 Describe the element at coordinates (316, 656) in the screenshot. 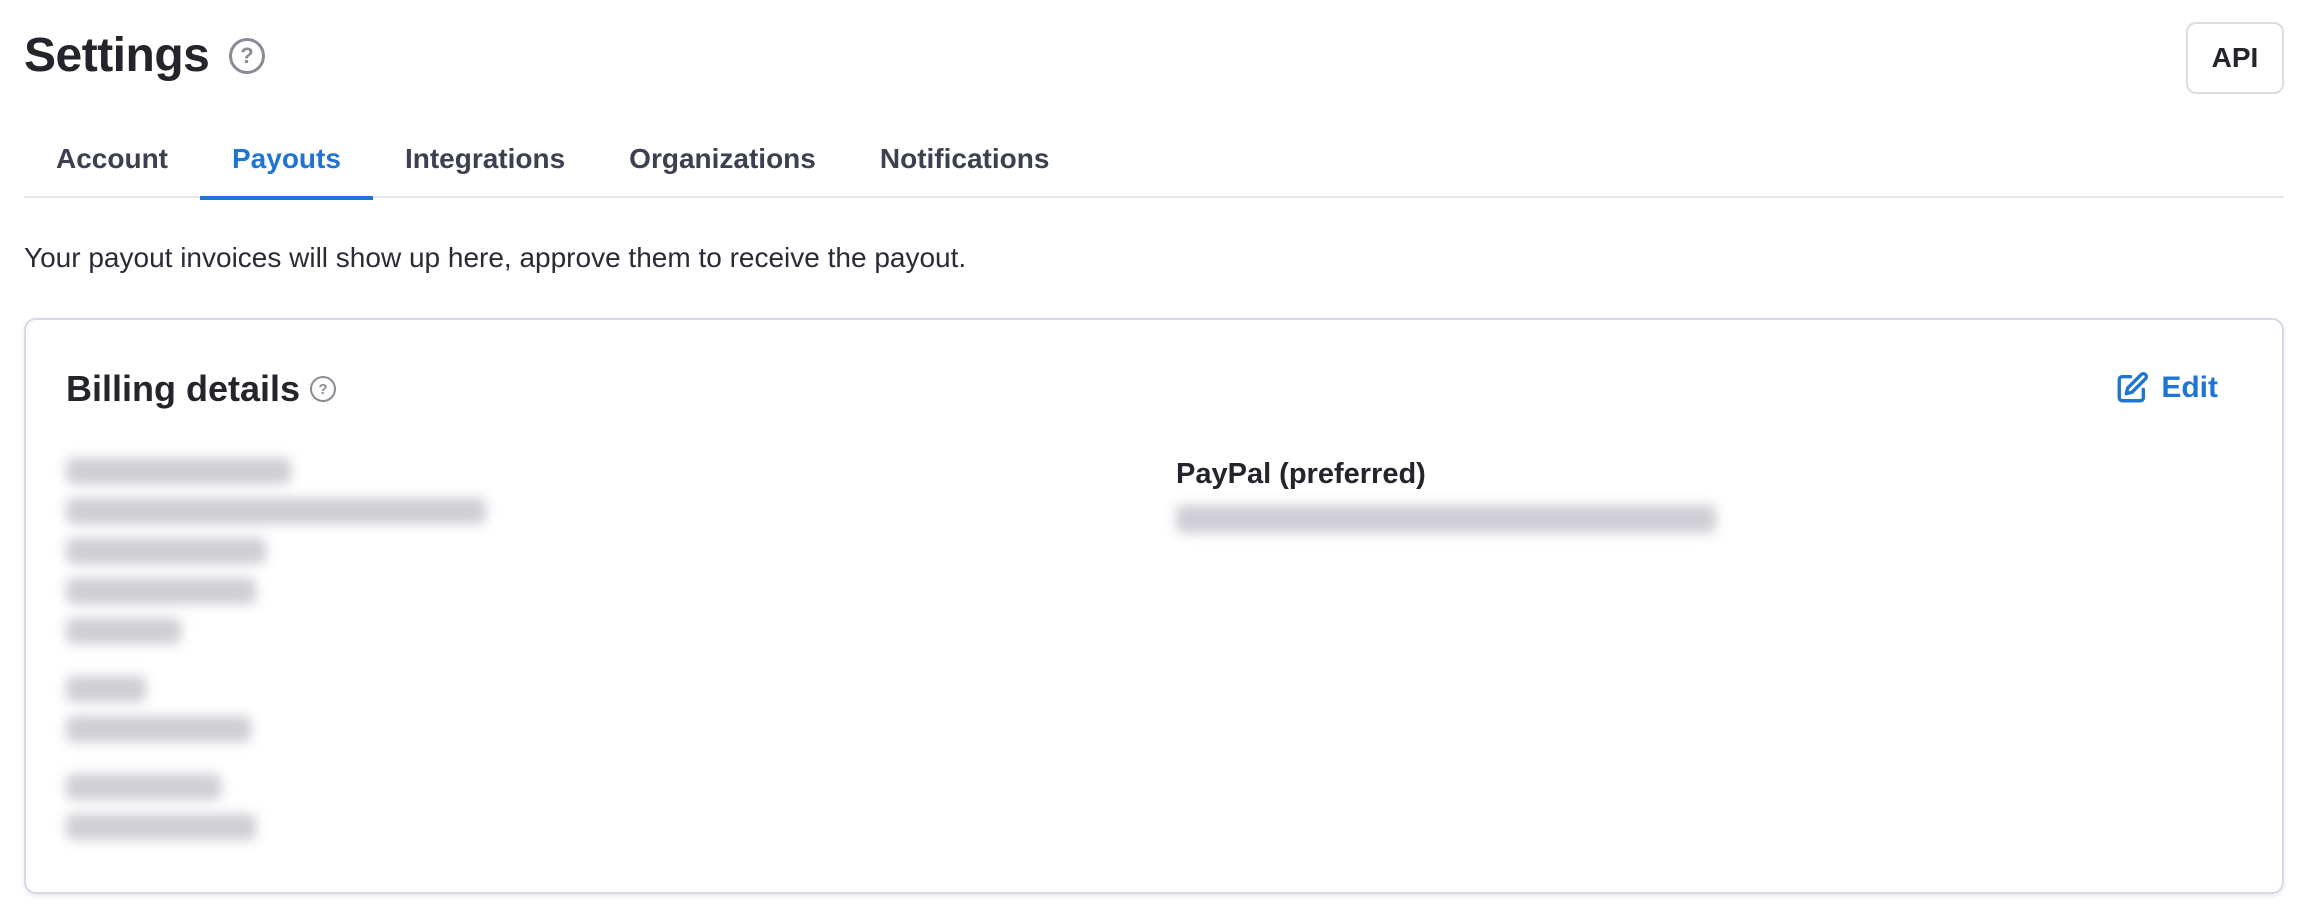

I see `billing-address-redacted` at that location.